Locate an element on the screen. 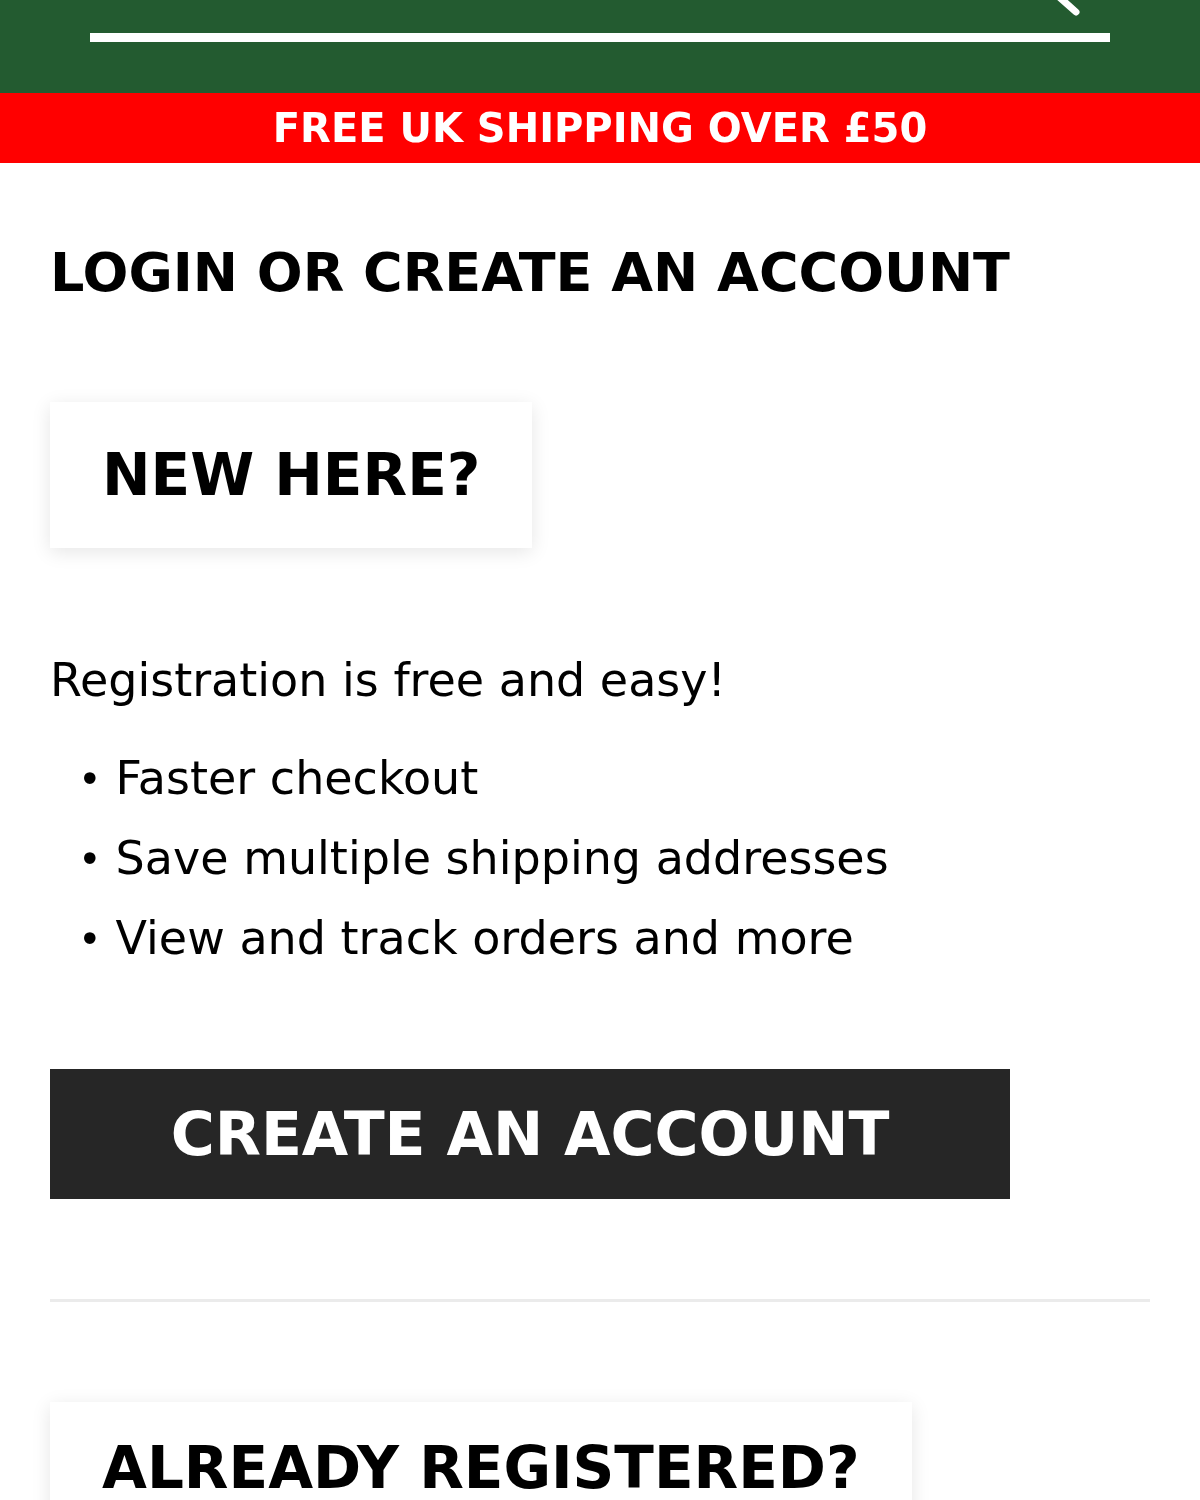 This screenshot has height=1500, width=1200. search-field is located at coordinates (600, 37).